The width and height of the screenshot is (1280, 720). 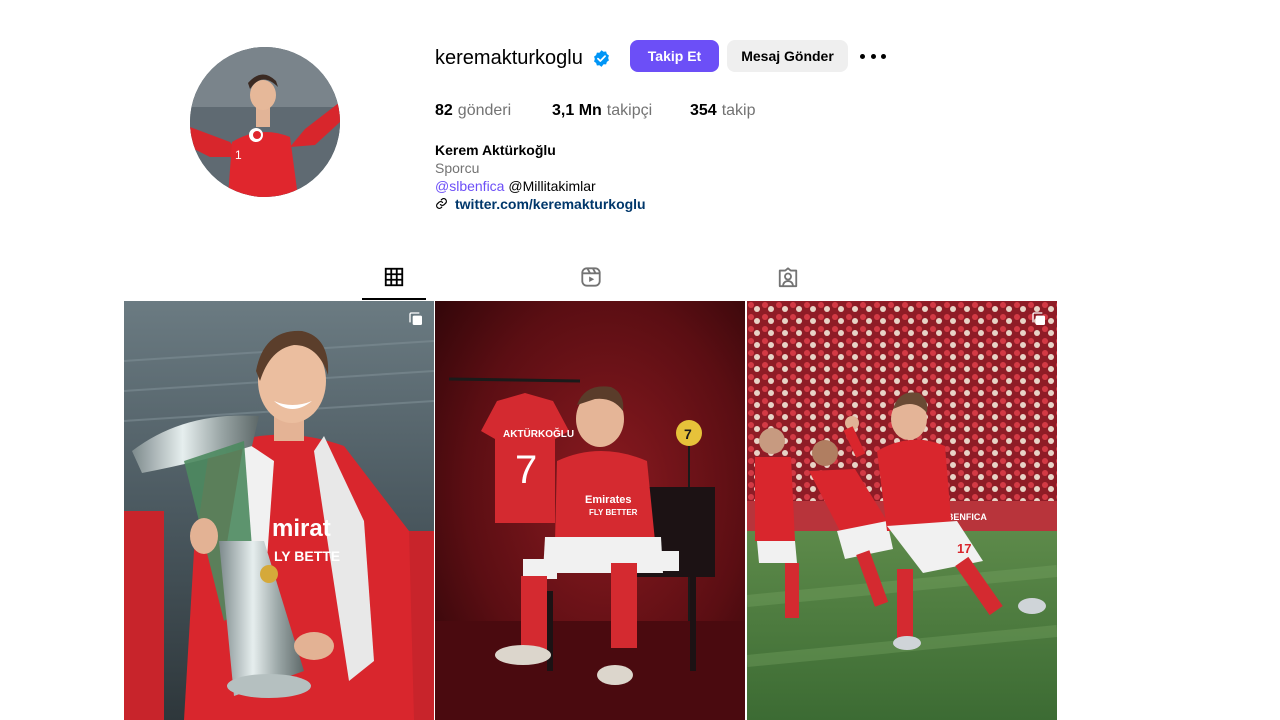 I want to click on tab-tagged, so click(x=788, y=281).